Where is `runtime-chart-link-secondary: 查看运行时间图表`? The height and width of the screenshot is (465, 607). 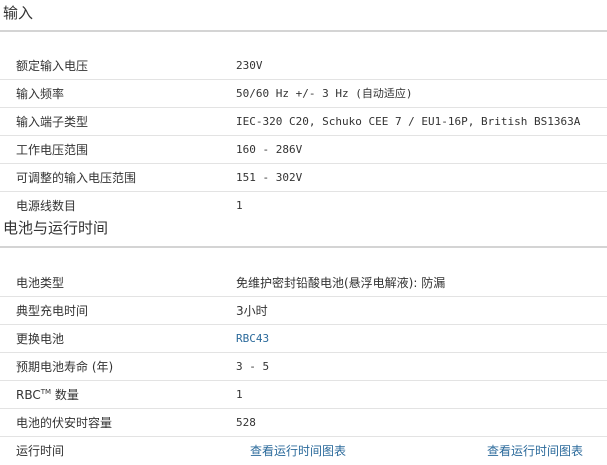
runtime-chart-link-secondary: 查看运行时间图表 is located at coordinates (535, 451).